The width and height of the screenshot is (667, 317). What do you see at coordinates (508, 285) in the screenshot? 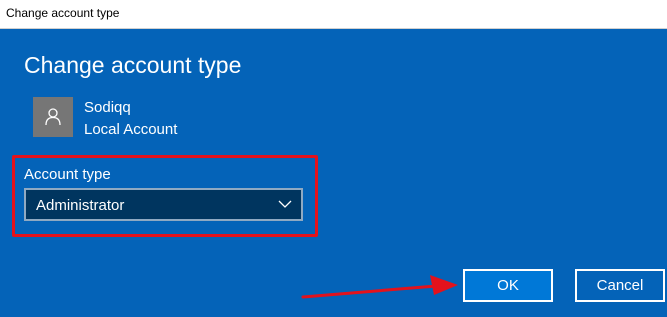
I see `ok-button: OK` at bounding box center [508, 285].